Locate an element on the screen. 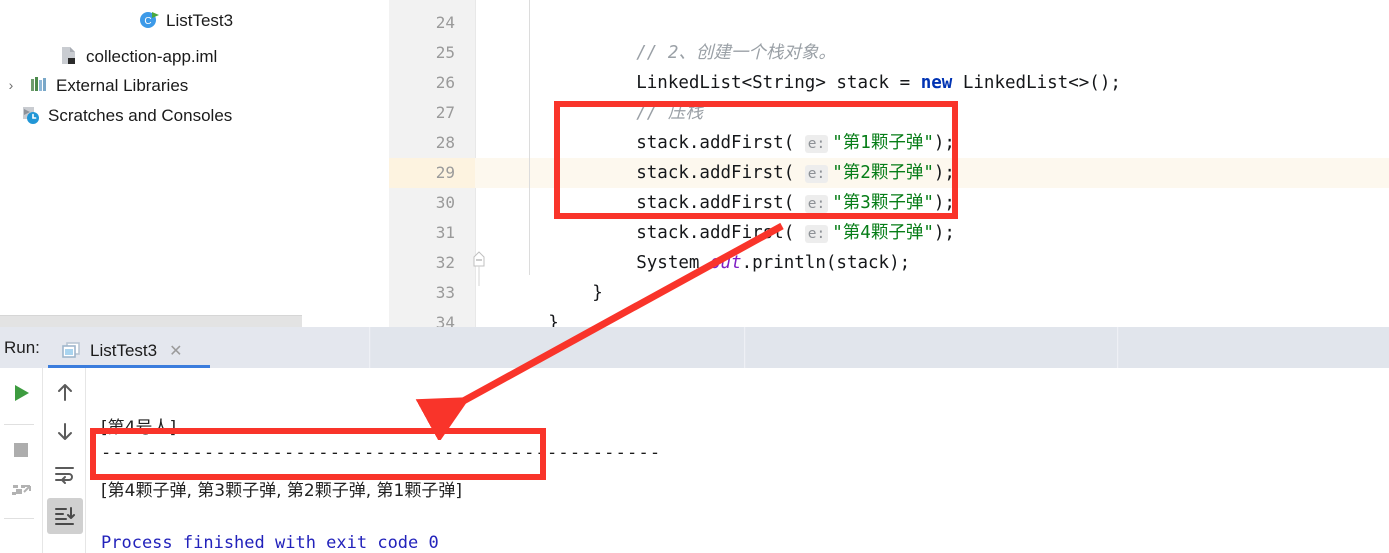 The image size is (1389, 553). tree-item-label: External Libraries is located at coordinates (122, 85).